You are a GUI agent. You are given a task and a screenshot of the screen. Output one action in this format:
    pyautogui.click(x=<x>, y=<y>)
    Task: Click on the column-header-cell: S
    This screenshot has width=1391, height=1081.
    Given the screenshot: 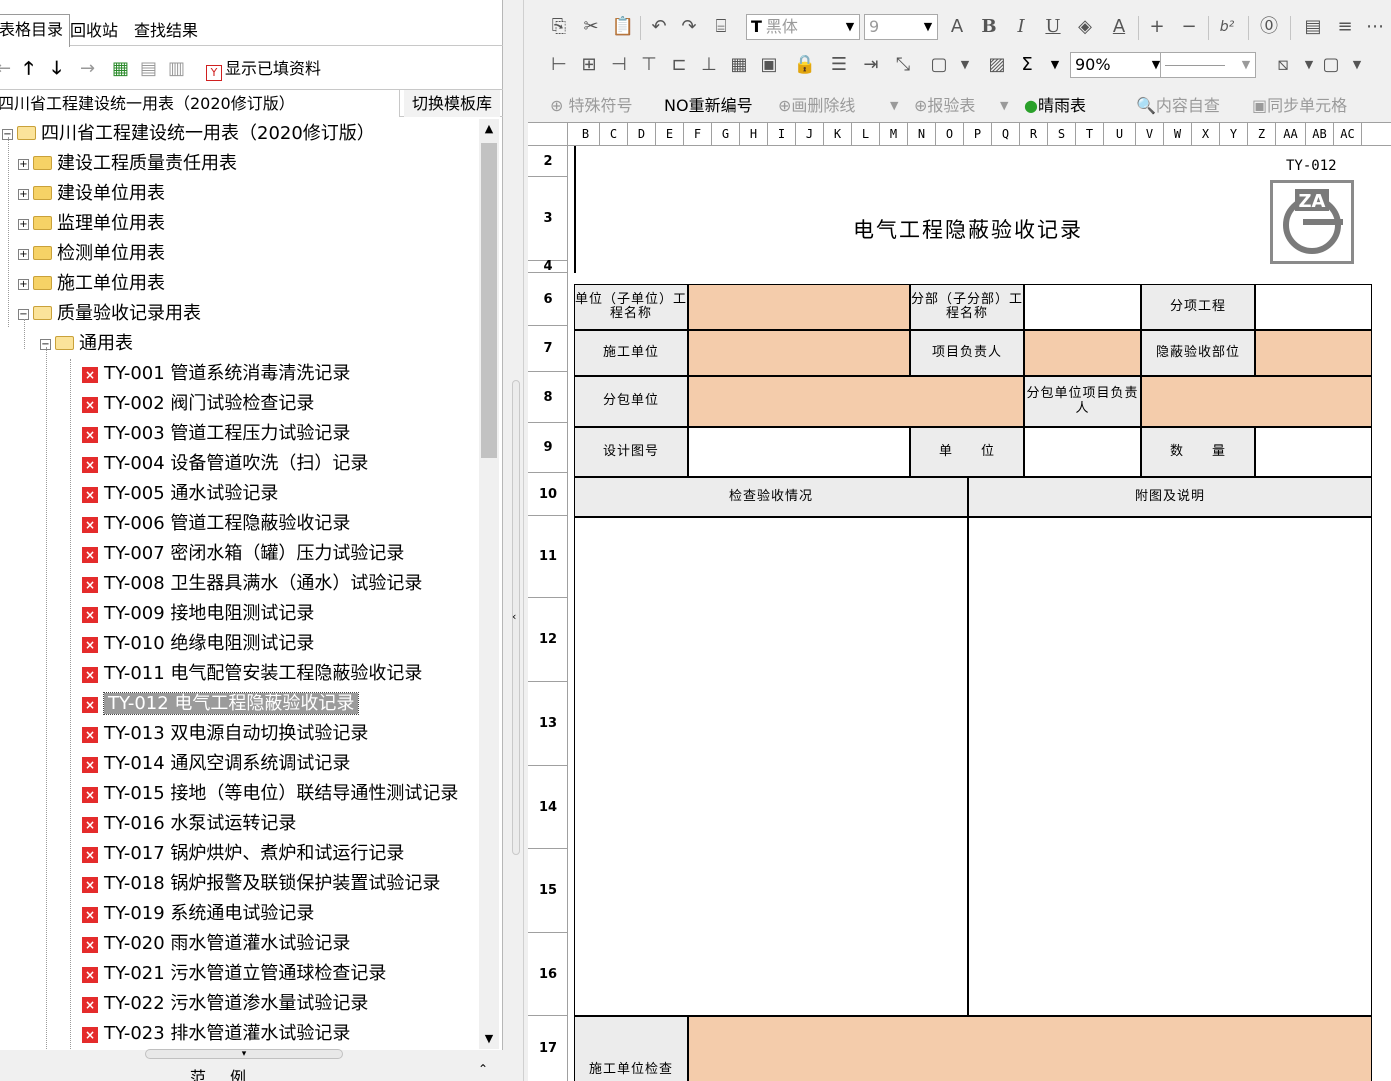 What is the action you would take?
    pyautogui.click(x=1062, y=134)
    